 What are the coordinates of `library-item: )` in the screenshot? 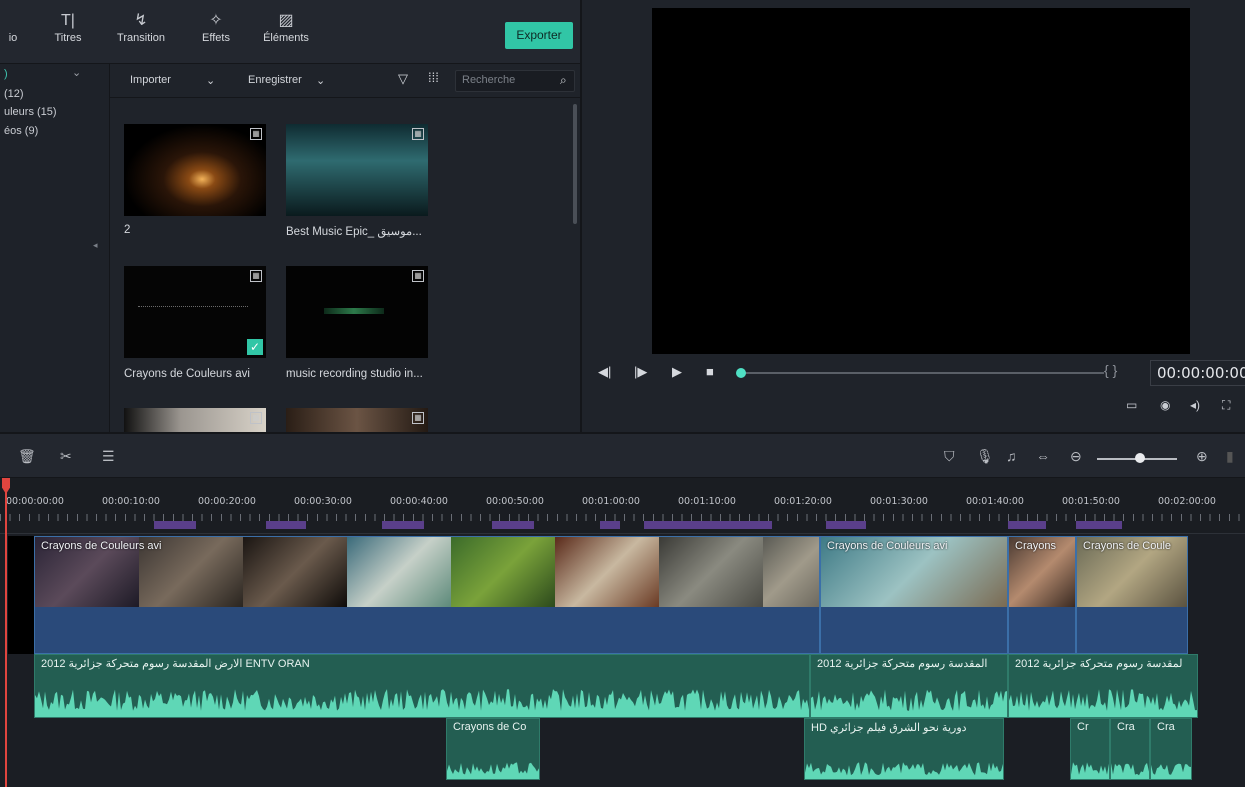 It's located at (6, 74).